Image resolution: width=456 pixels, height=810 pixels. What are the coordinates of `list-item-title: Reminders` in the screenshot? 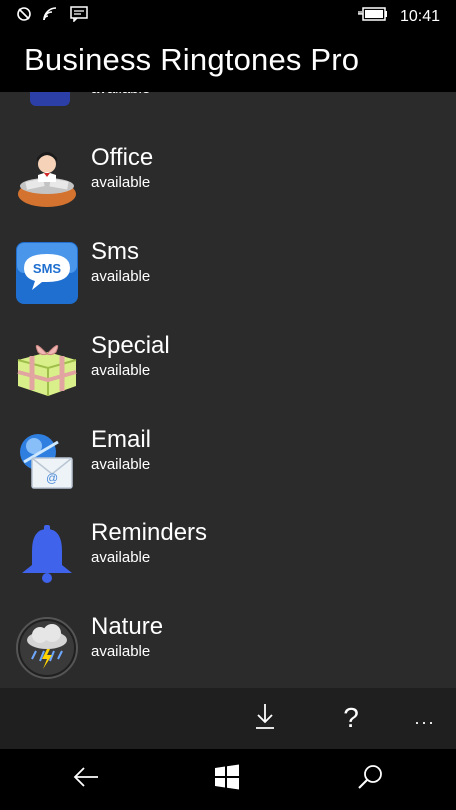 It's located at (149, 532).